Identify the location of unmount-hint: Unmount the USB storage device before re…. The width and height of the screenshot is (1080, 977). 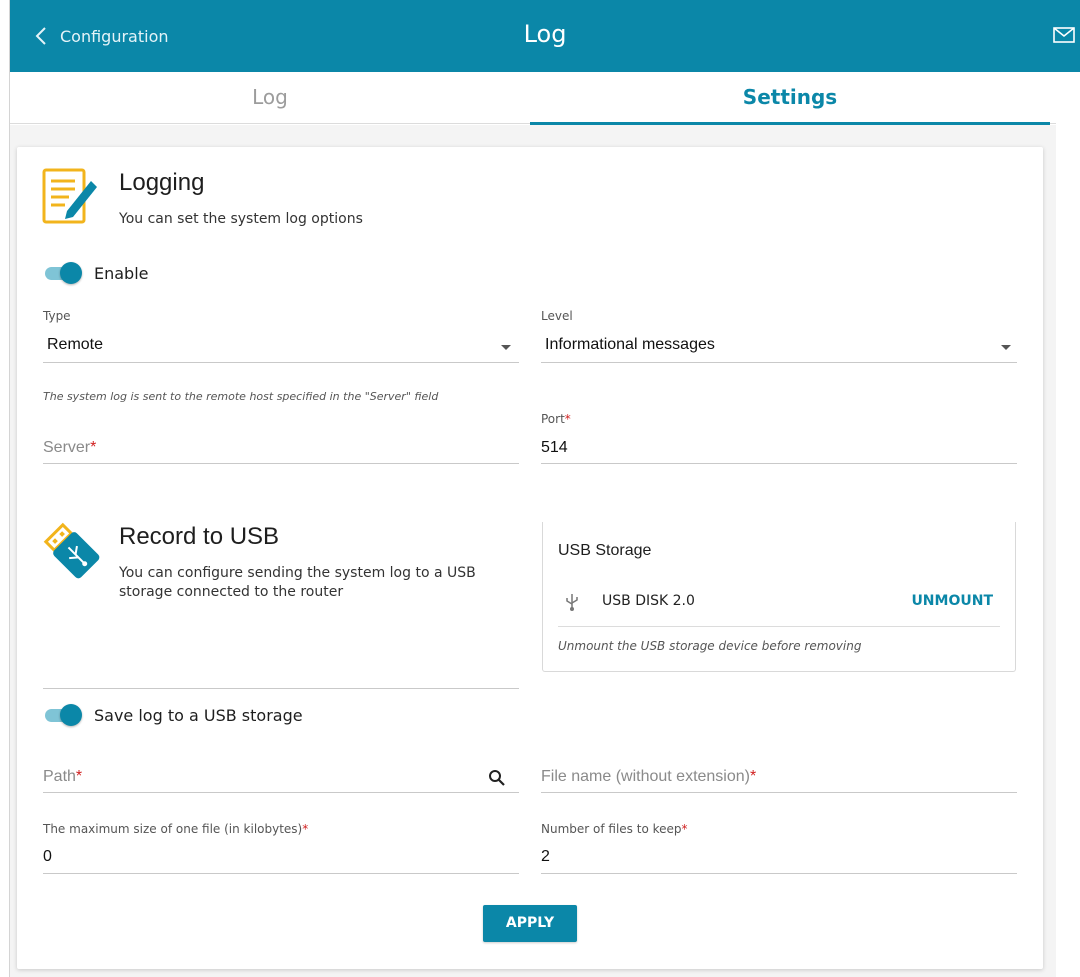
(710, 646).